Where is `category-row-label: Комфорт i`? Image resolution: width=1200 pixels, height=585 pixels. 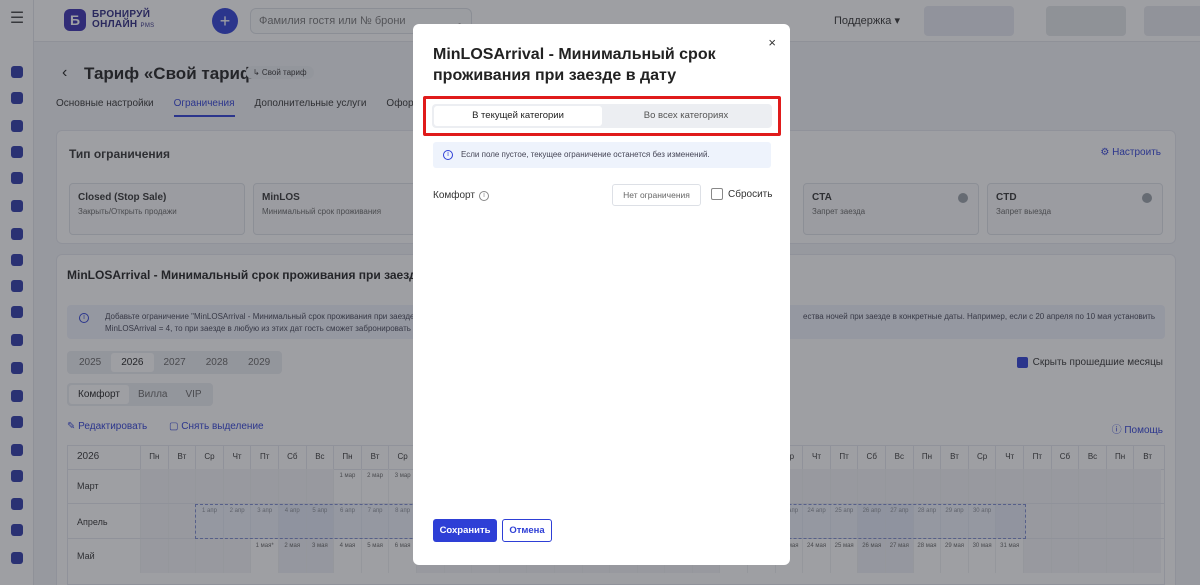
category-row-label: Комфорт i is located at coordinates (461, 195).